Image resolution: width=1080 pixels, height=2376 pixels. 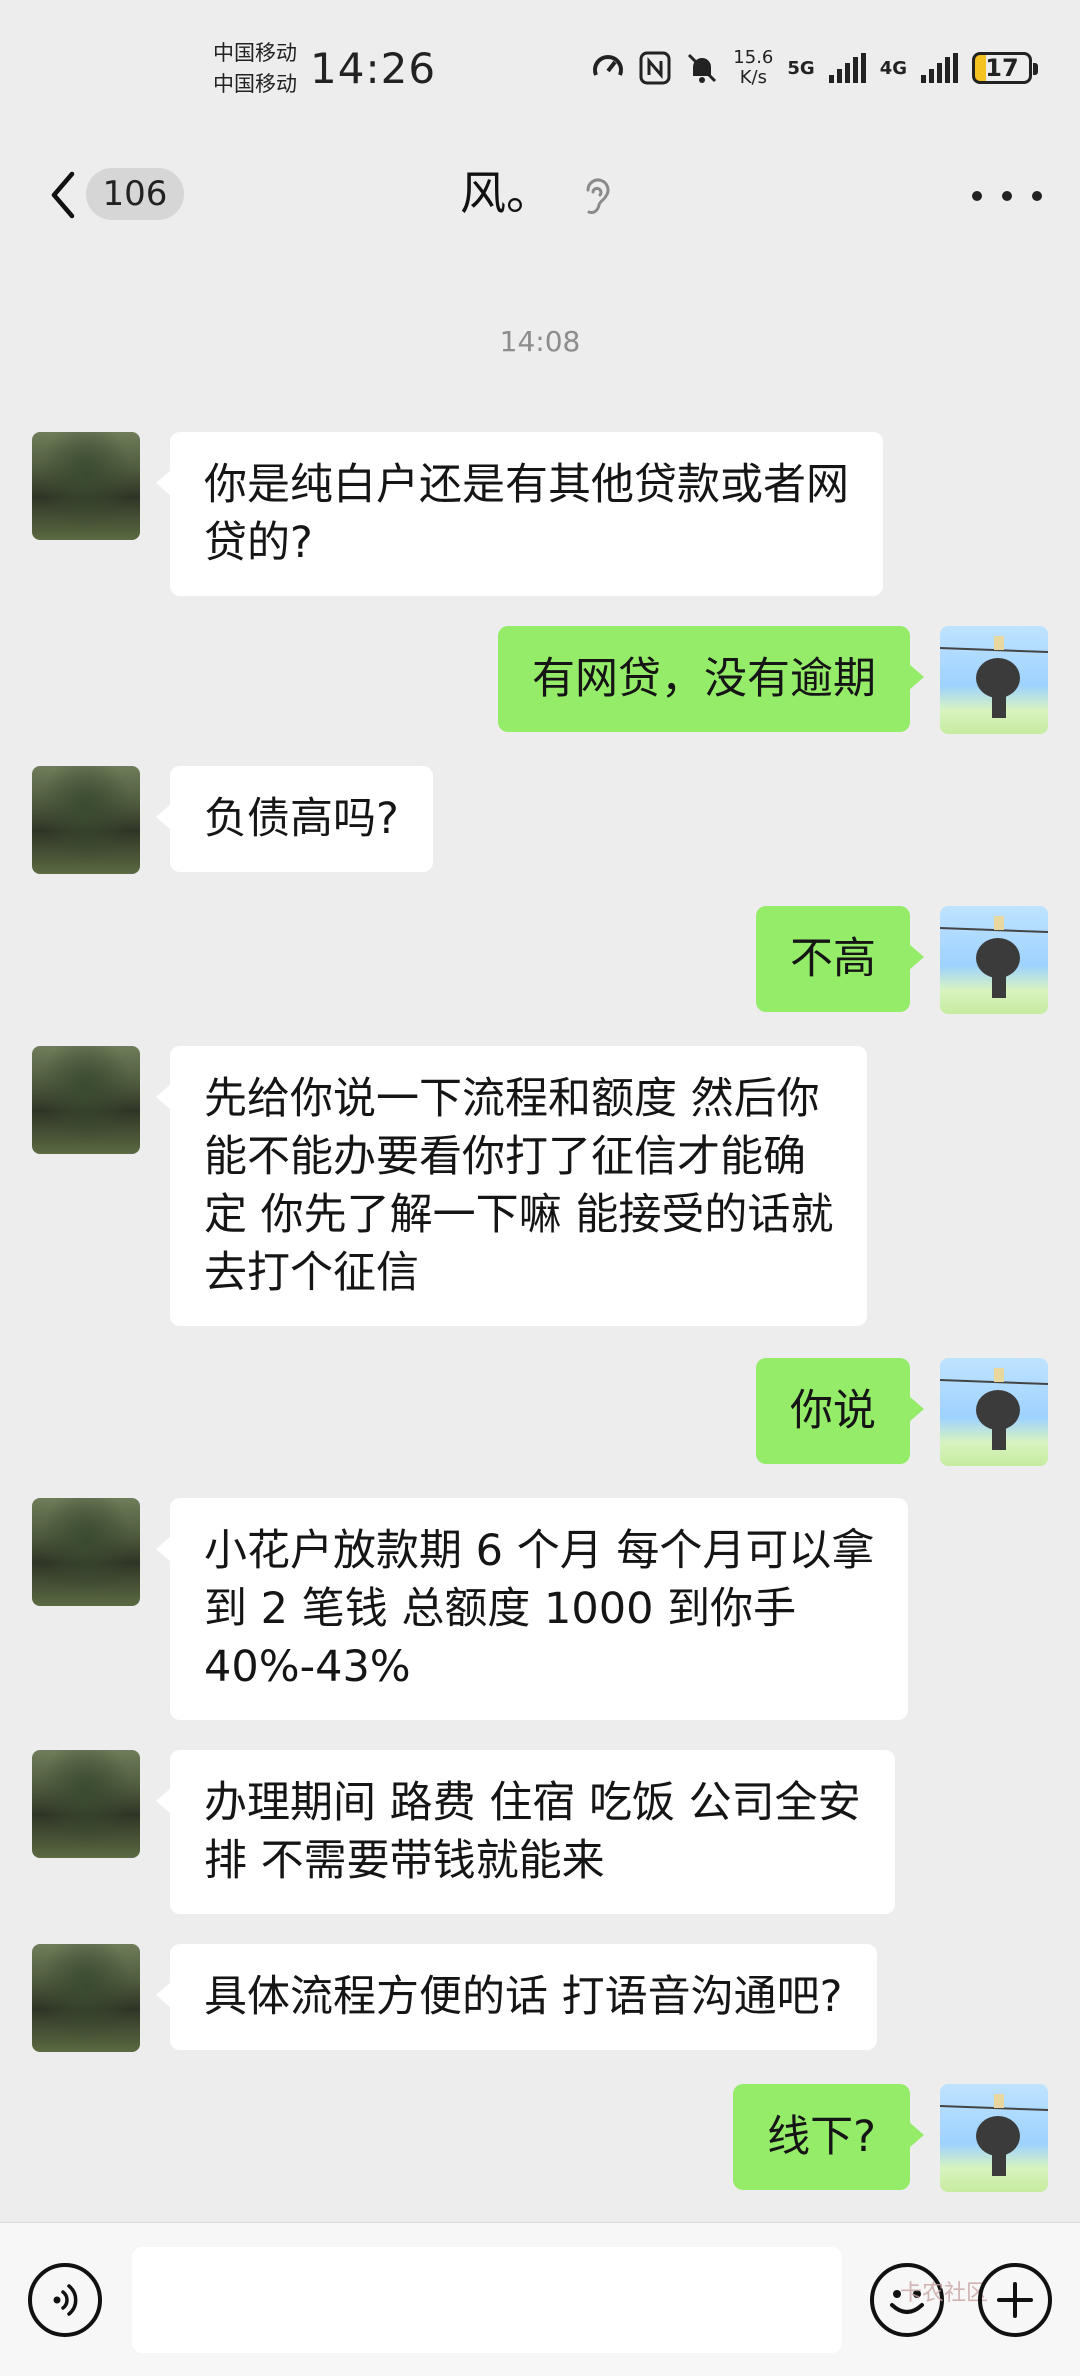 I want to click on signal-icon, so click(x=847, y=68).